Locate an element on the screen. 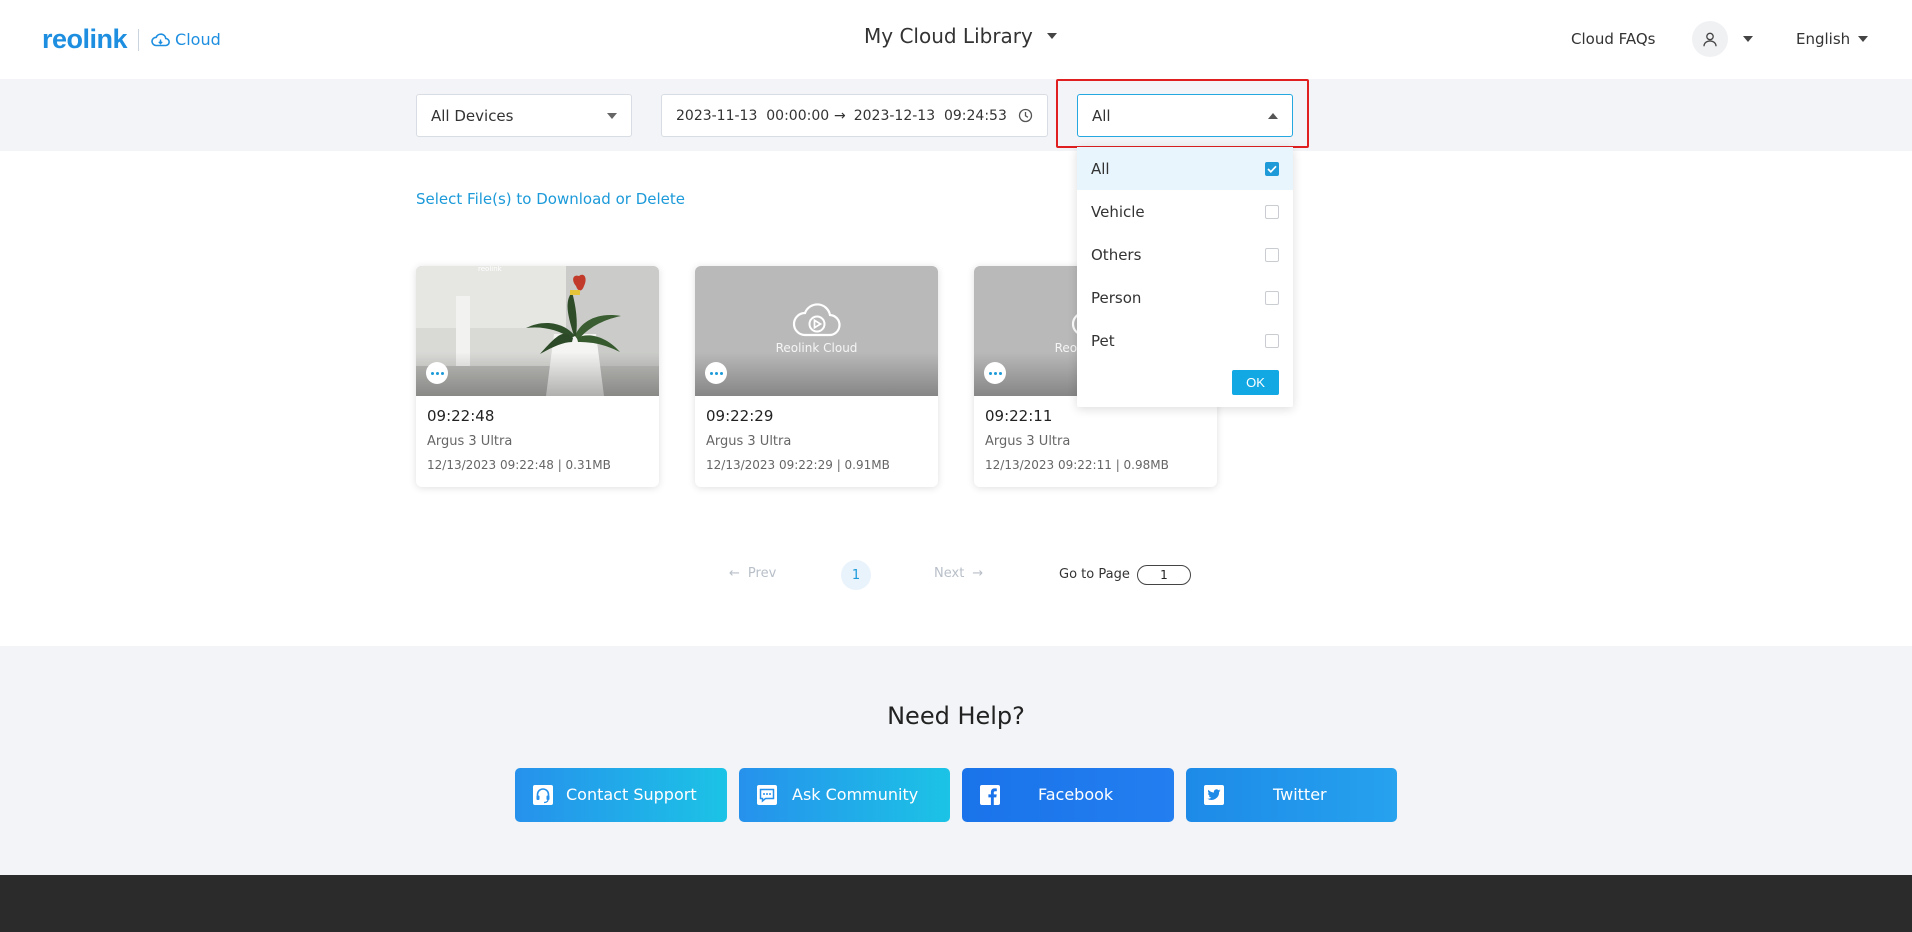 The width and height of the screenshot is (1912, 932). user-icon is located at coordinates (1710, 39).